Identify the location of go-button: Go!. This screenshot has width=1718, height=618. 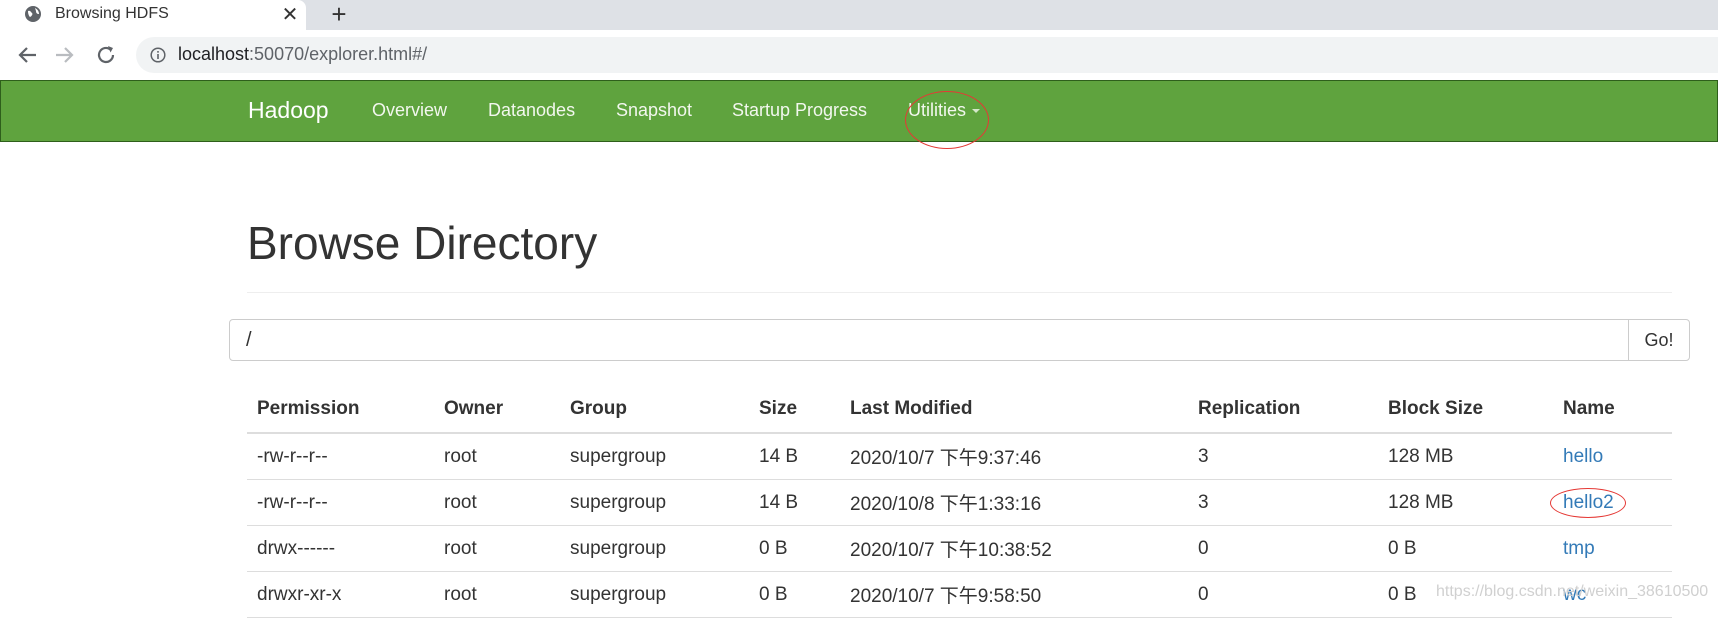
(1659, 340).